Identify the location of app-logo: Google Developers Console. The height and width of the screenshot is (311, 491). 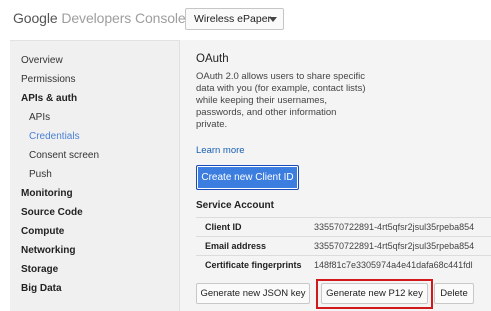
(99, 18).